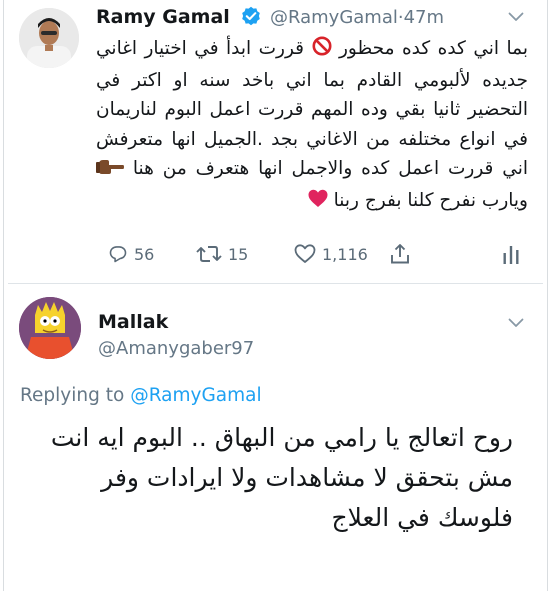  I want to click on reply-author-name: Mallak, so click(133, 322).